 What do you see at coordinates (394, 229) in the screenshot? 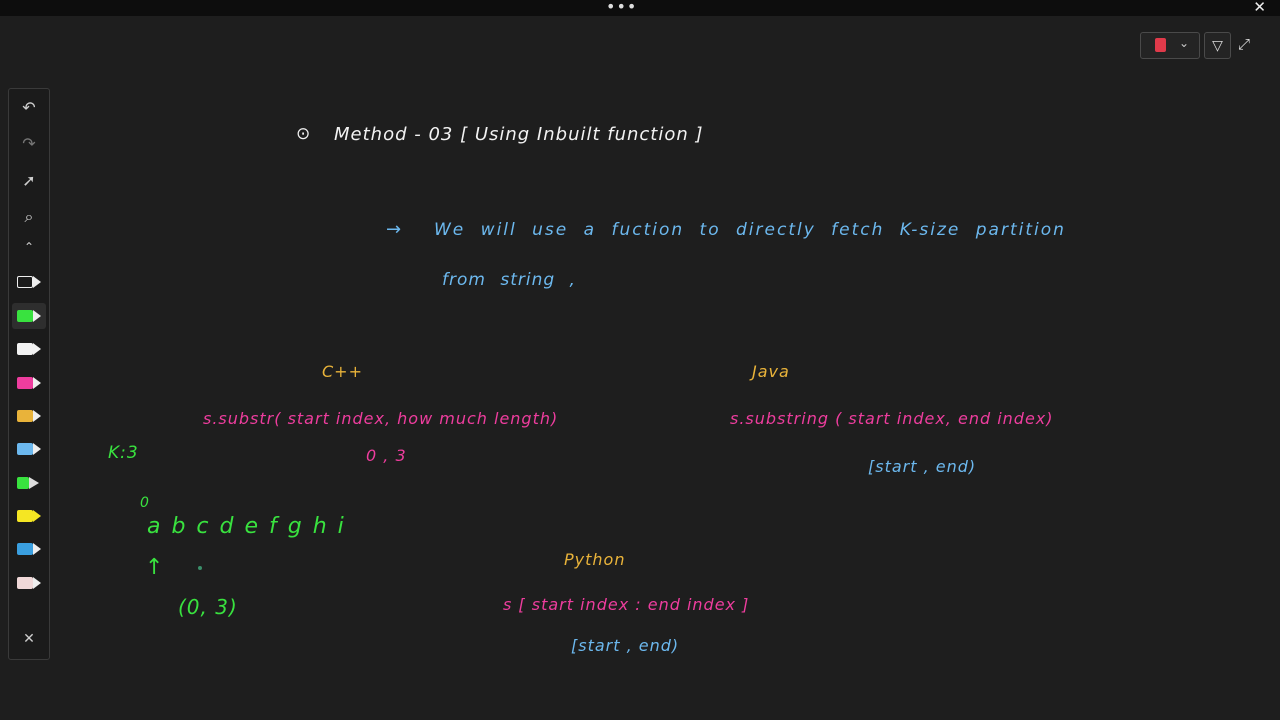
I see `note-arrow: →` at bounding box center [394, 229].